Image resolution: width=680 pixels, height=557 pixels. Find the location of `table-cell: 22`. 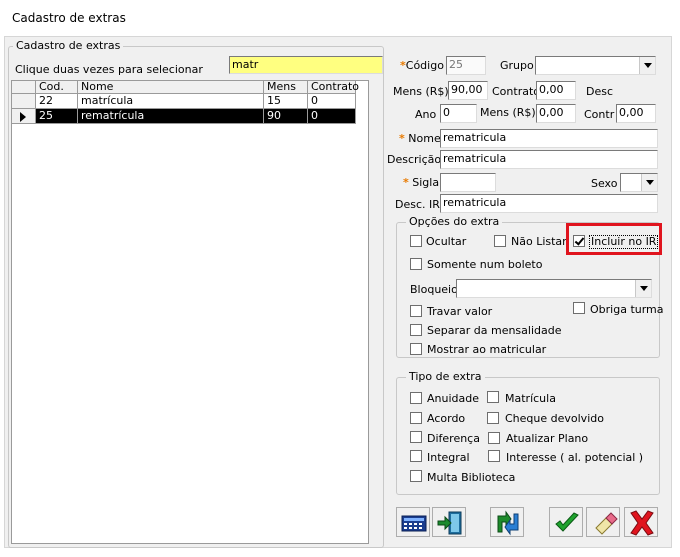

table-cell: 22 is located at coordinates (57, 101).